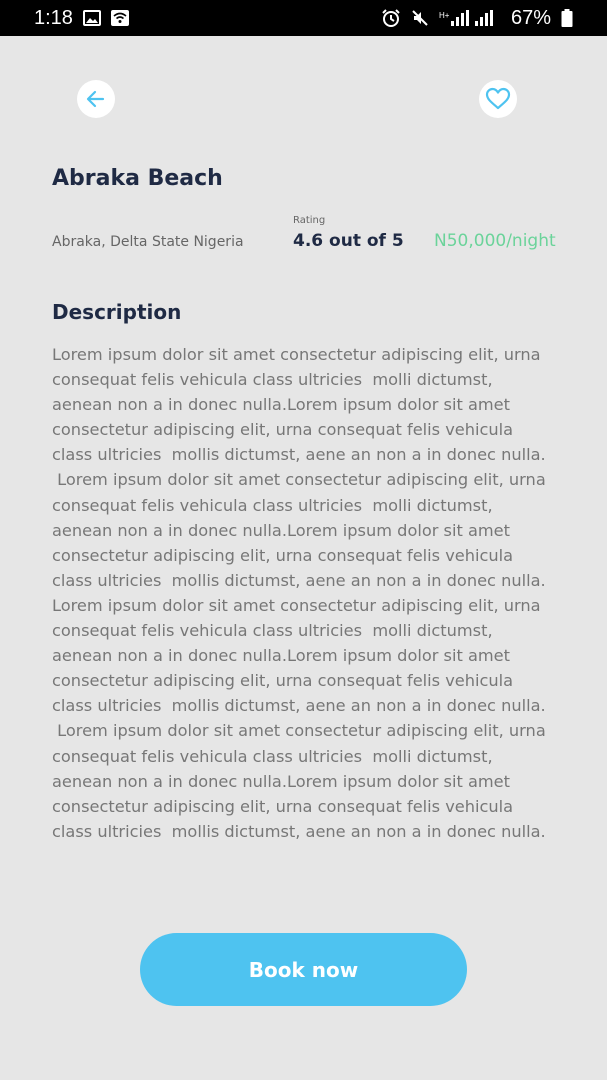 Image resolution: width=607 pixels, height=1080 pixels. I want to click on back-button, so click(96, 99).